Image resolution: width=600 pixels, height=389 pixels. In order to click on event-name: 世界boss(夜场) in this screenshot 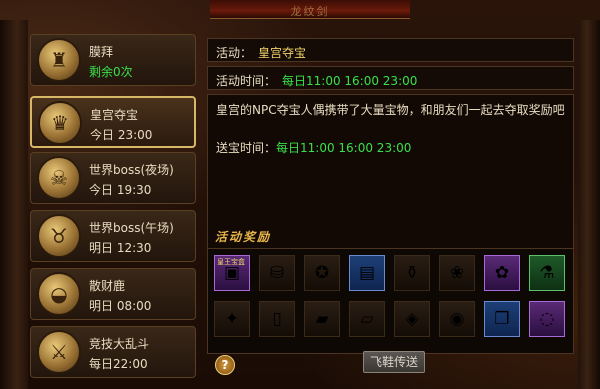, I will do `click(131, 170)`.